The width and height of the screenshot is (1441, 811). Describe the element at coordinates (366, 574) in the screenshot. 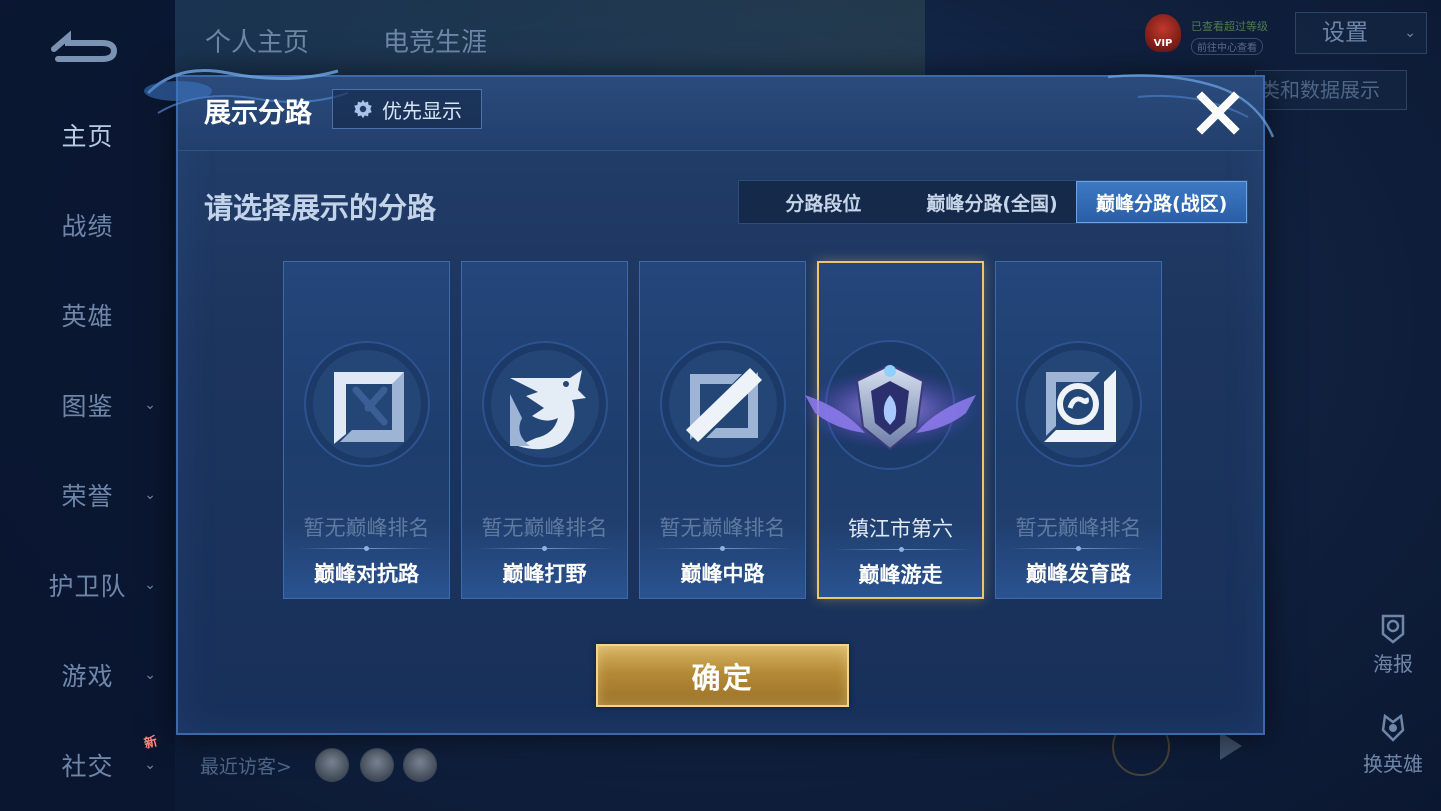

I see `card-lane-name: 巅峰对抗路` at that location.